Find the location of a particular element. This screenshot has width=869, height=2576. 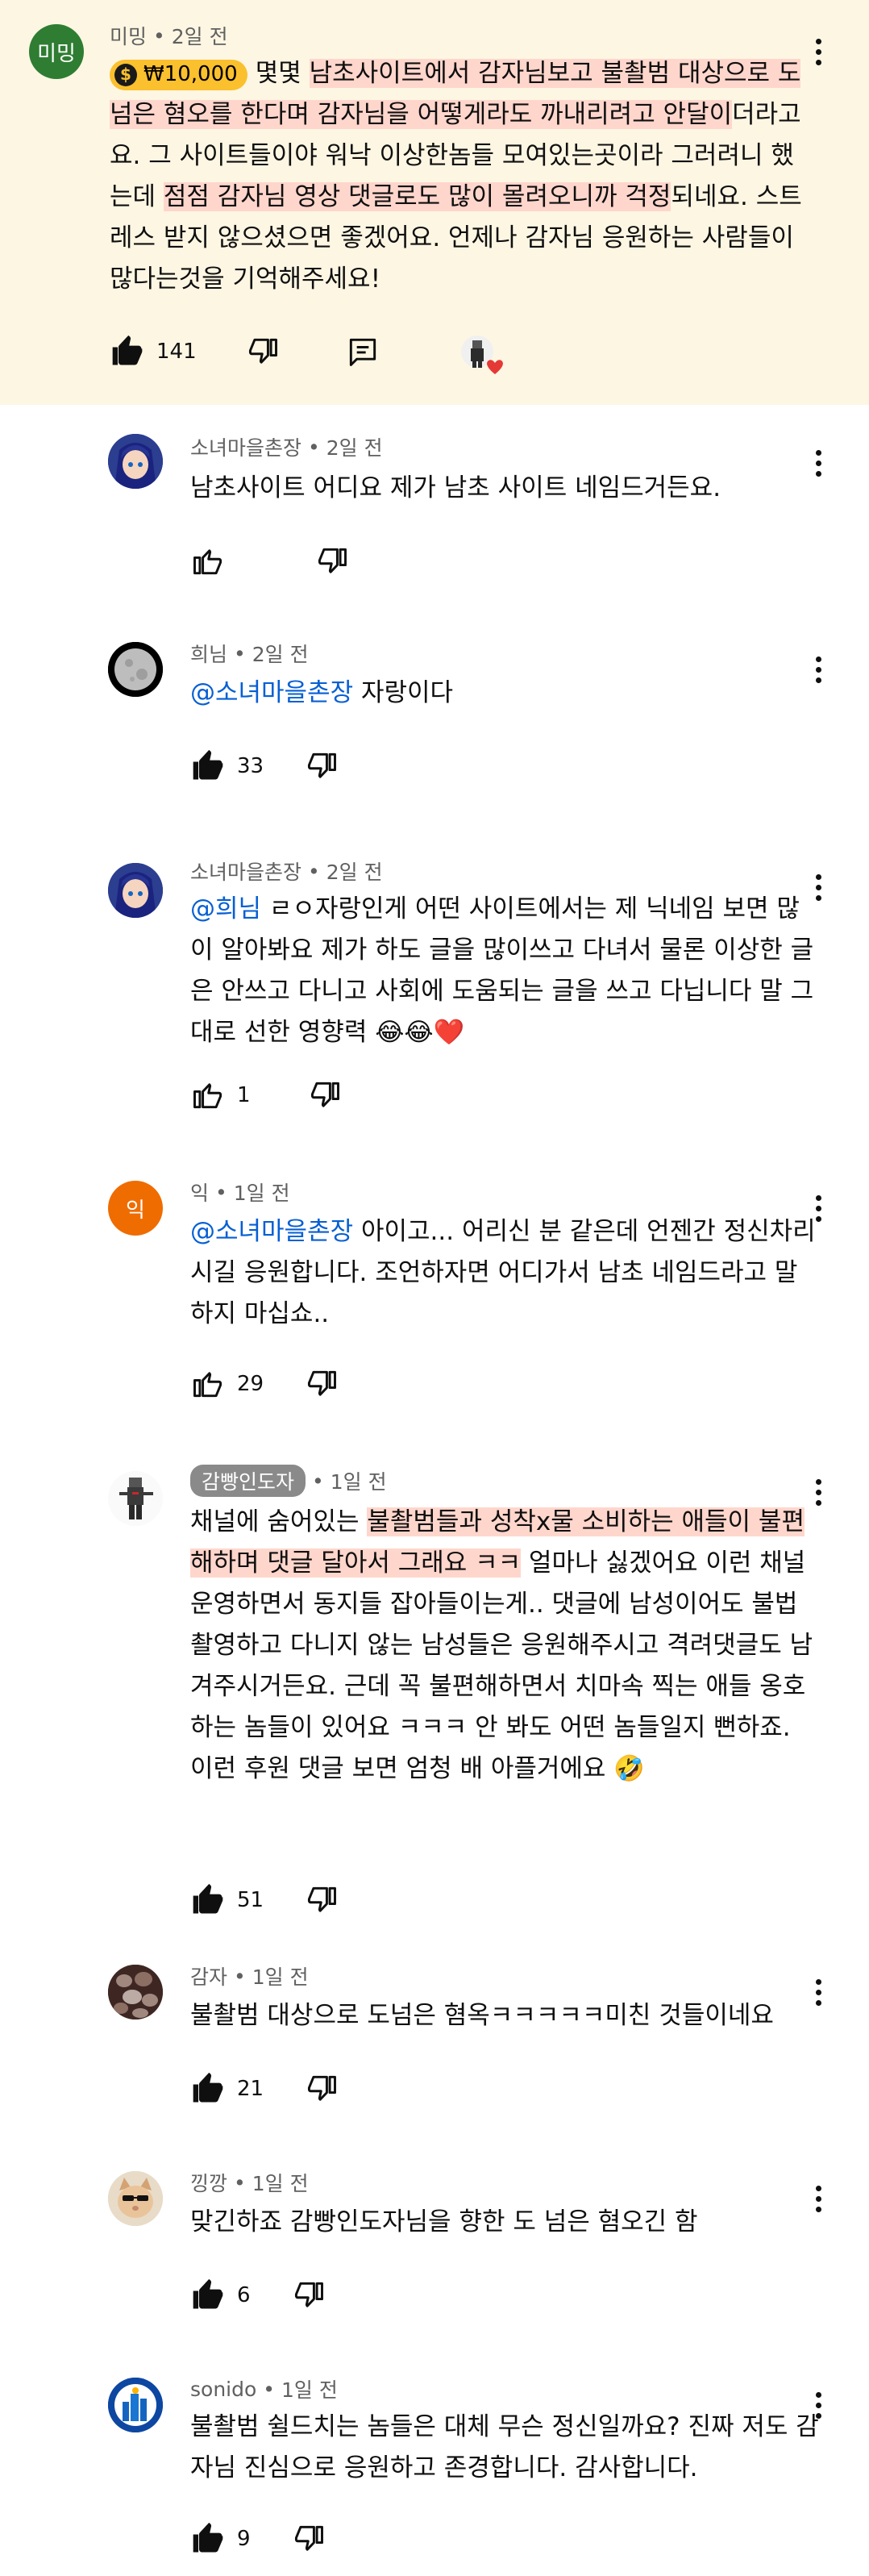

like-button: 9 is located at coordinates (220, 2539).